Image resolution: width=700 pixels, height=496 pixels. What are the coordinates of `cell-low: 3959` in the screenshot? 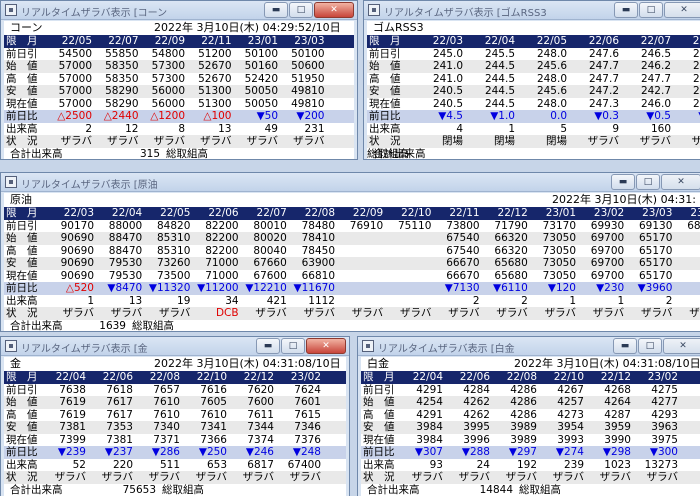 It's located at (617, 427).